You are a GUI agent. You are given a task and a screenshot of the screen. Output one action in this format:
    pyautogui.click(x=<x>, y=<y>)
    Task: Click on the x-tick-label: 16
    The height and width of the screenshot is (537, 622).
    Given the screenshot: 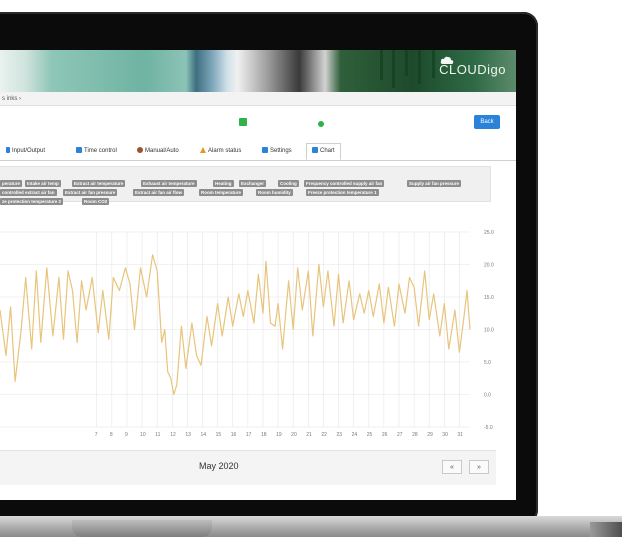 What is the action you would take?
    pyautogui.click(x=234, y=435)
    